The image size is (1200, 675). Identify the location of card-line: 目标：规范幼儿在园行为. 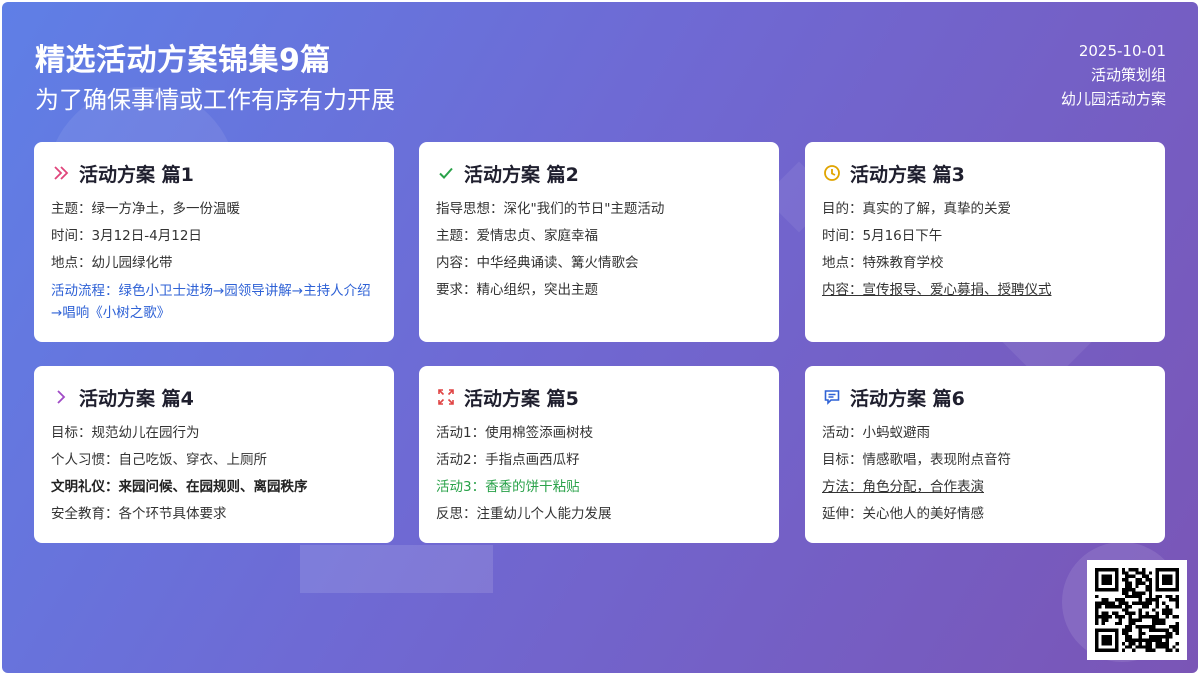
(125, 433).